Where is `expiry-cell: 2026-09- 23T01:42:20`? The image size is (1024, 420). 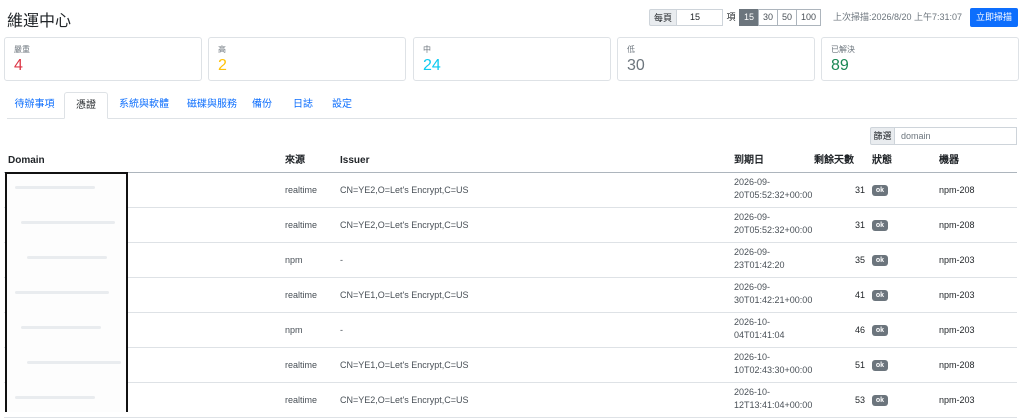 expiry-cell: 2026-09- 23T01:42:20 is located at coordinates (779, 263).